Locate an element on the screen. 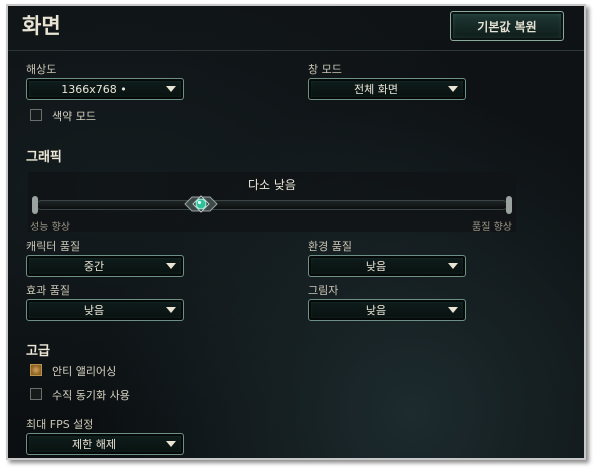  slider-min-label: 성능 향상 is located at coordinates (50, 227).